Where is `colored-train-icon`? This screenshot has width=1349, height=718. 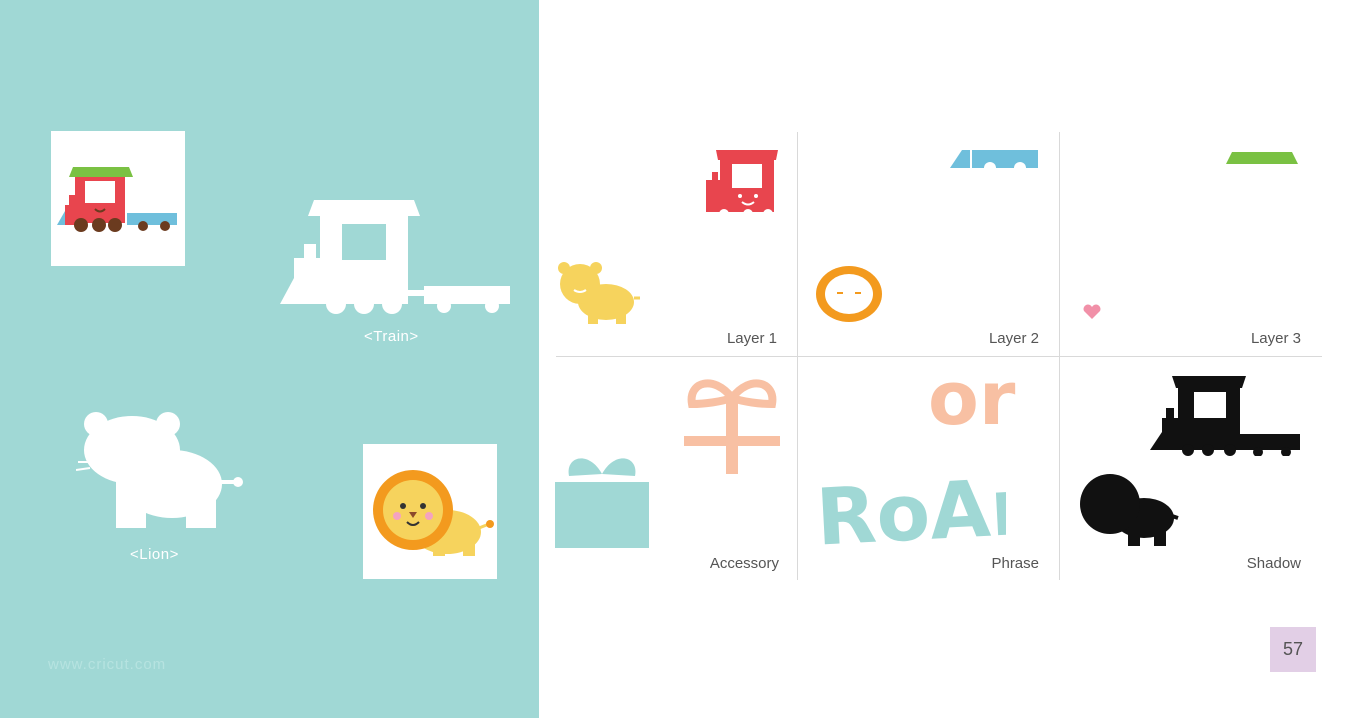 colored-train-icon is located at coordinates (117, 199).